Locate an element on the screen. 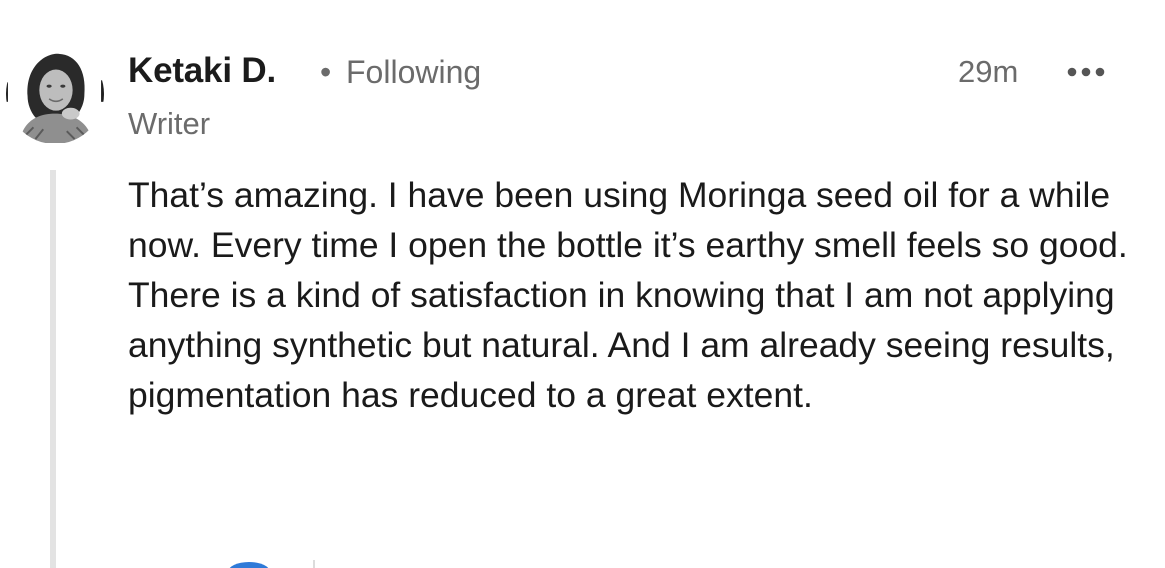  author-name: Ketaki D. is located at coordinates (202, 71).